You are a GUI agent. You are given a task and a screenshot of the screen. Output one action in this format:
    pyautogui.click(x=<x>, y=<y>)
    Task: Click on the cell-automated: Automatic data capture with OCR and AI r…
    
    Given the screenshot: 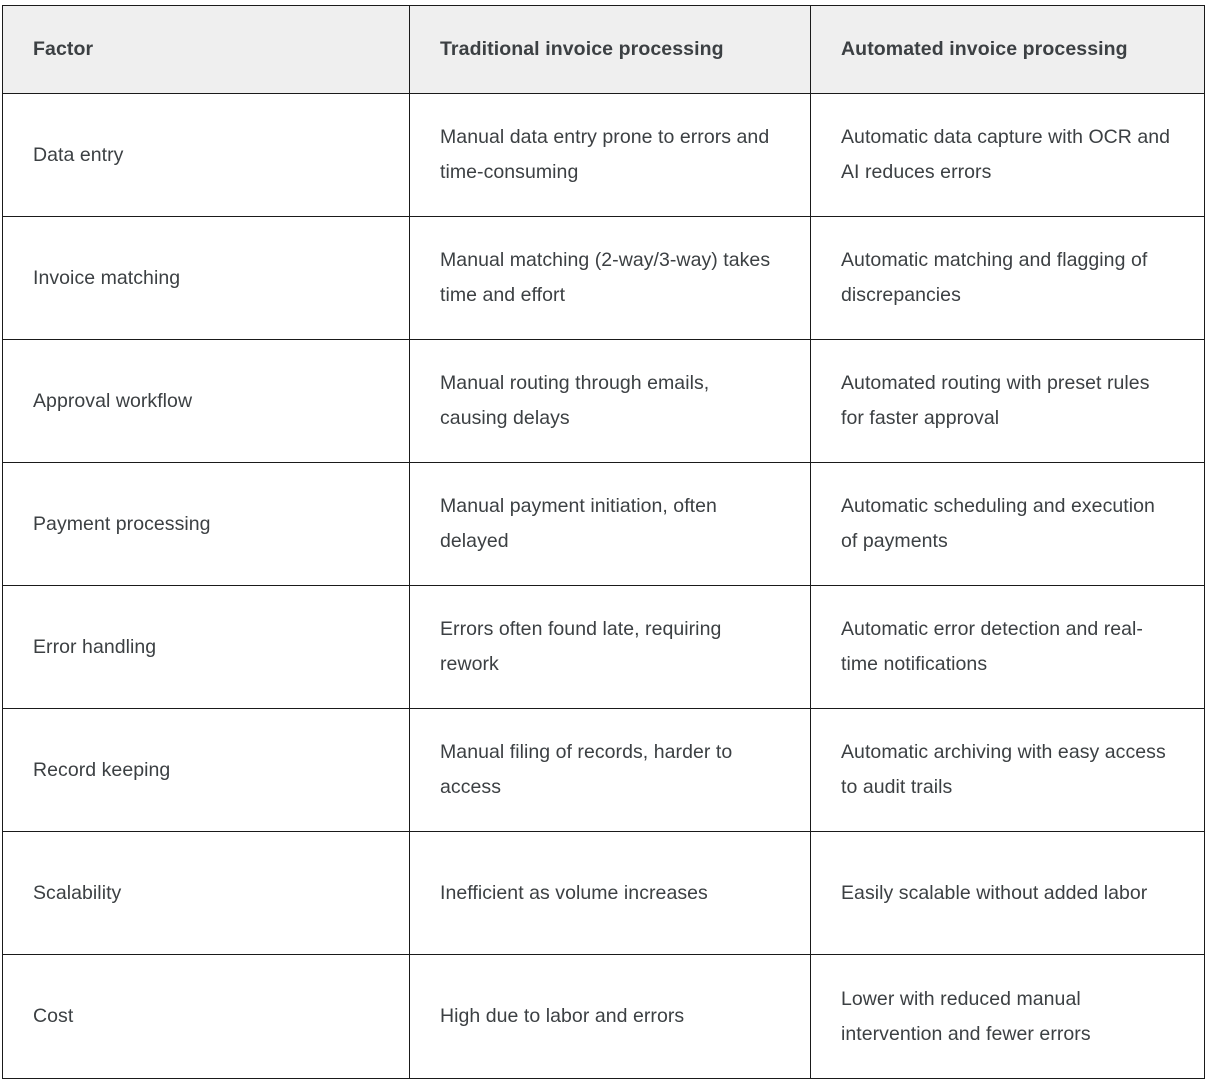 What is the action you would take?
    pyautogui.click(x=1007, y=155)
    